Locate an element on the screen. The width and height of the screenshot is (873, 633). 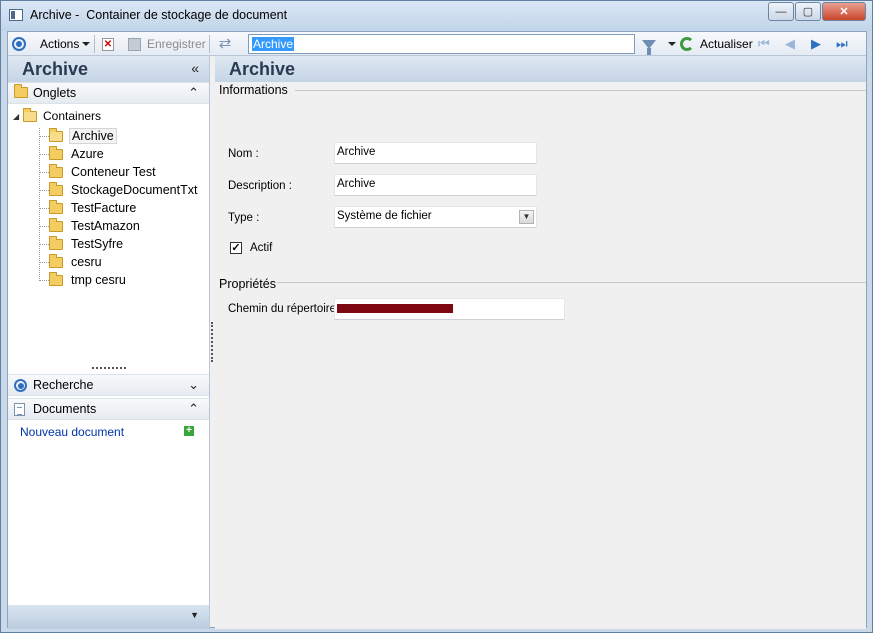
add-icon: + is located at coordinates (189, 431).